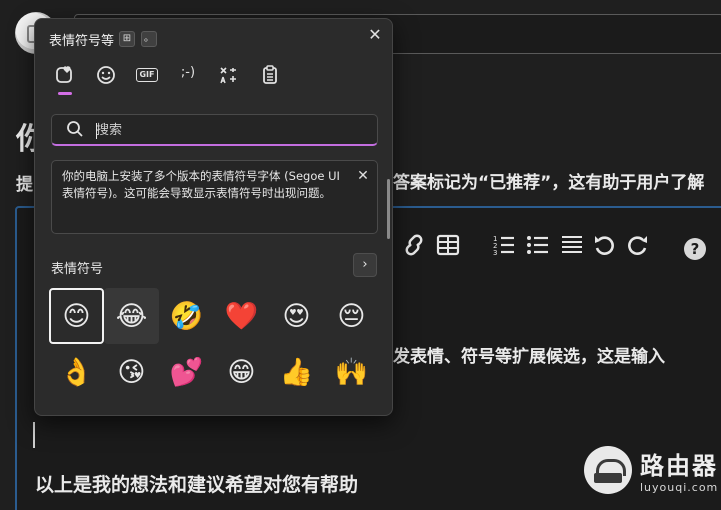  I want to click on section-next-button: ›, so click(365, 265).